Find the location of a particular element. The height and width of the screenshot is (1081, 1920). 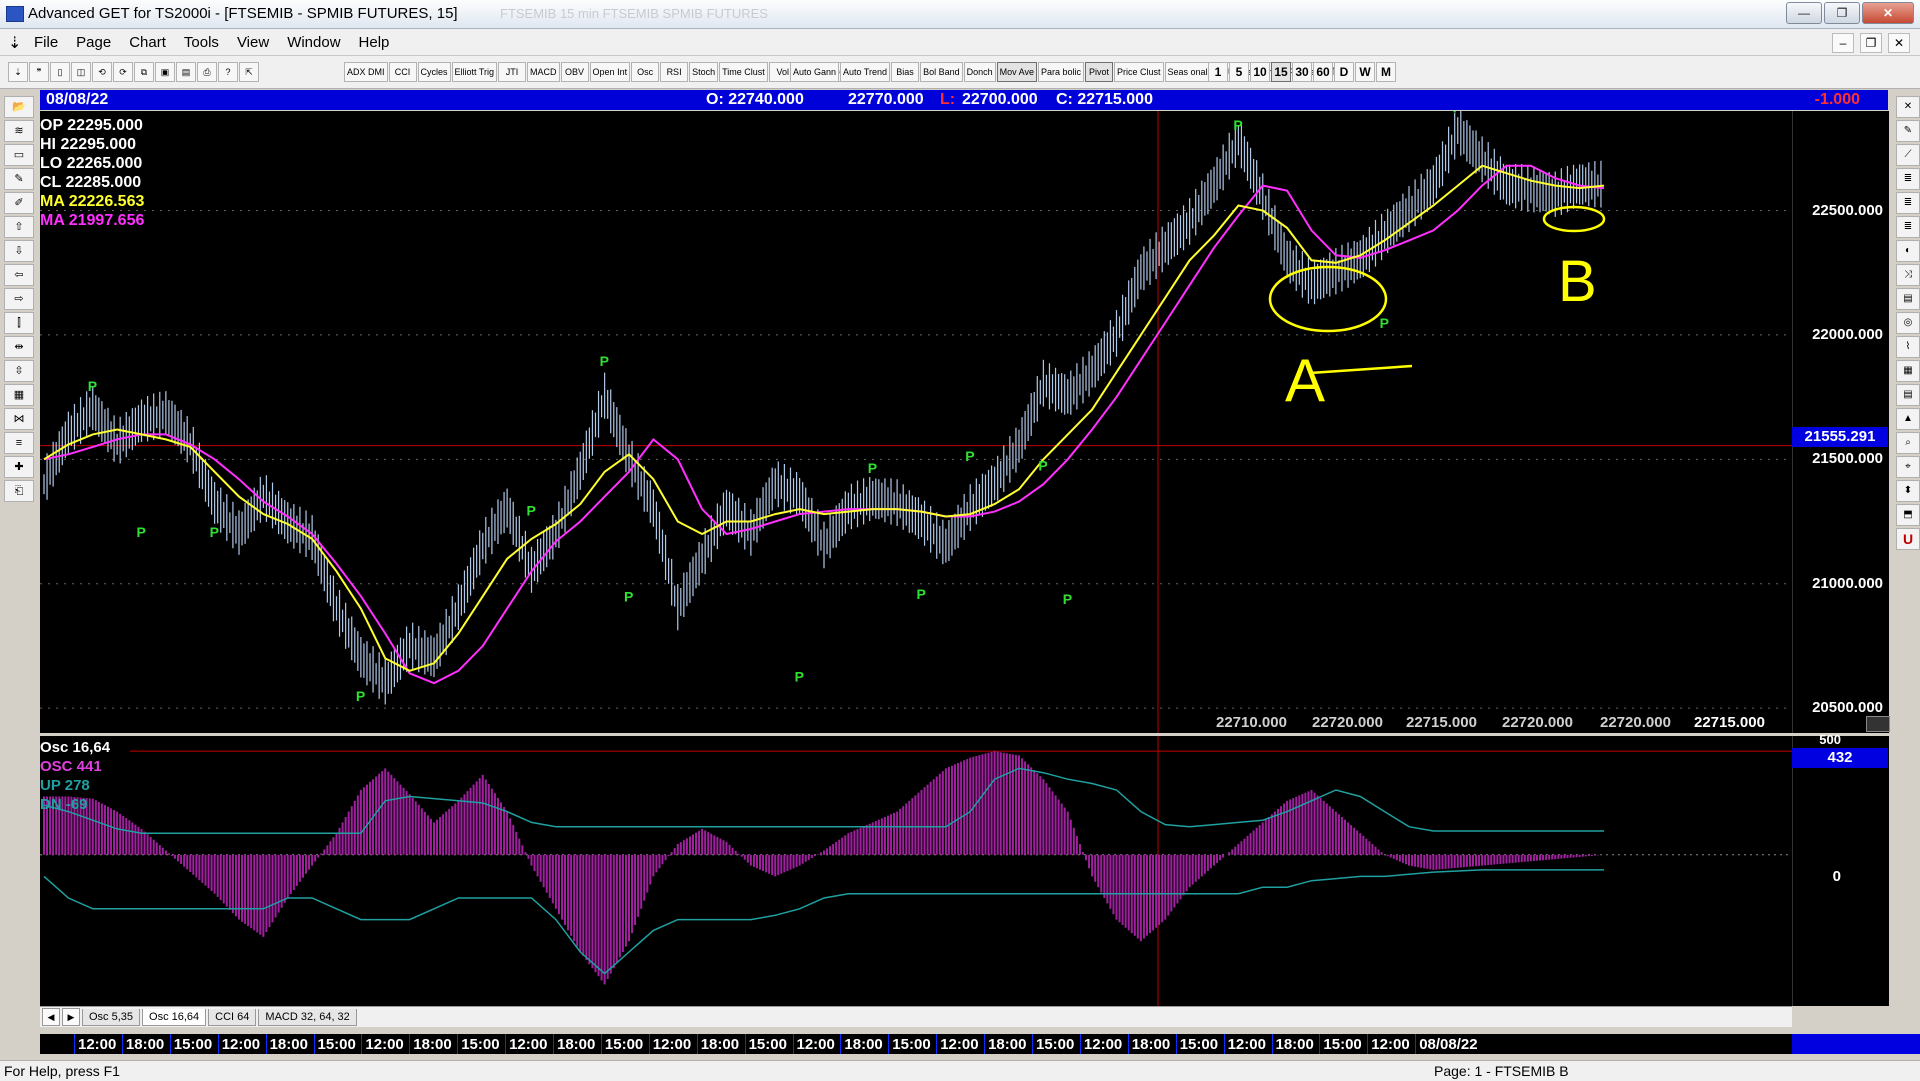

study-button-stoch: Stoch is located at coordinates (704, 72).